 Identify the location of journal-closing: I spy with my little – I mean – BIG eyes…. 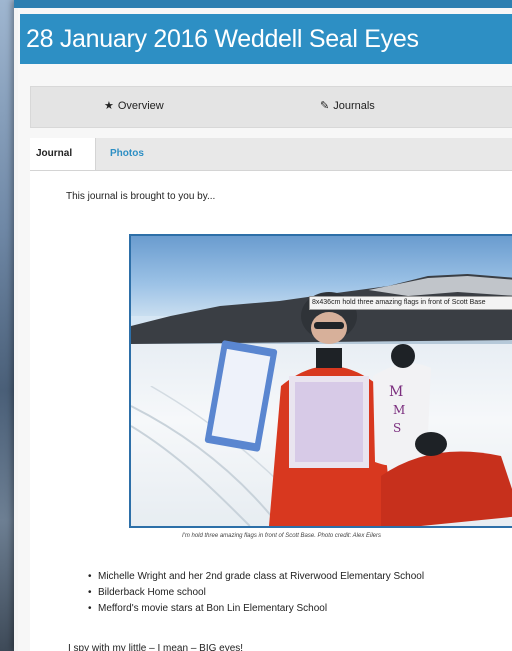
(156, 647).